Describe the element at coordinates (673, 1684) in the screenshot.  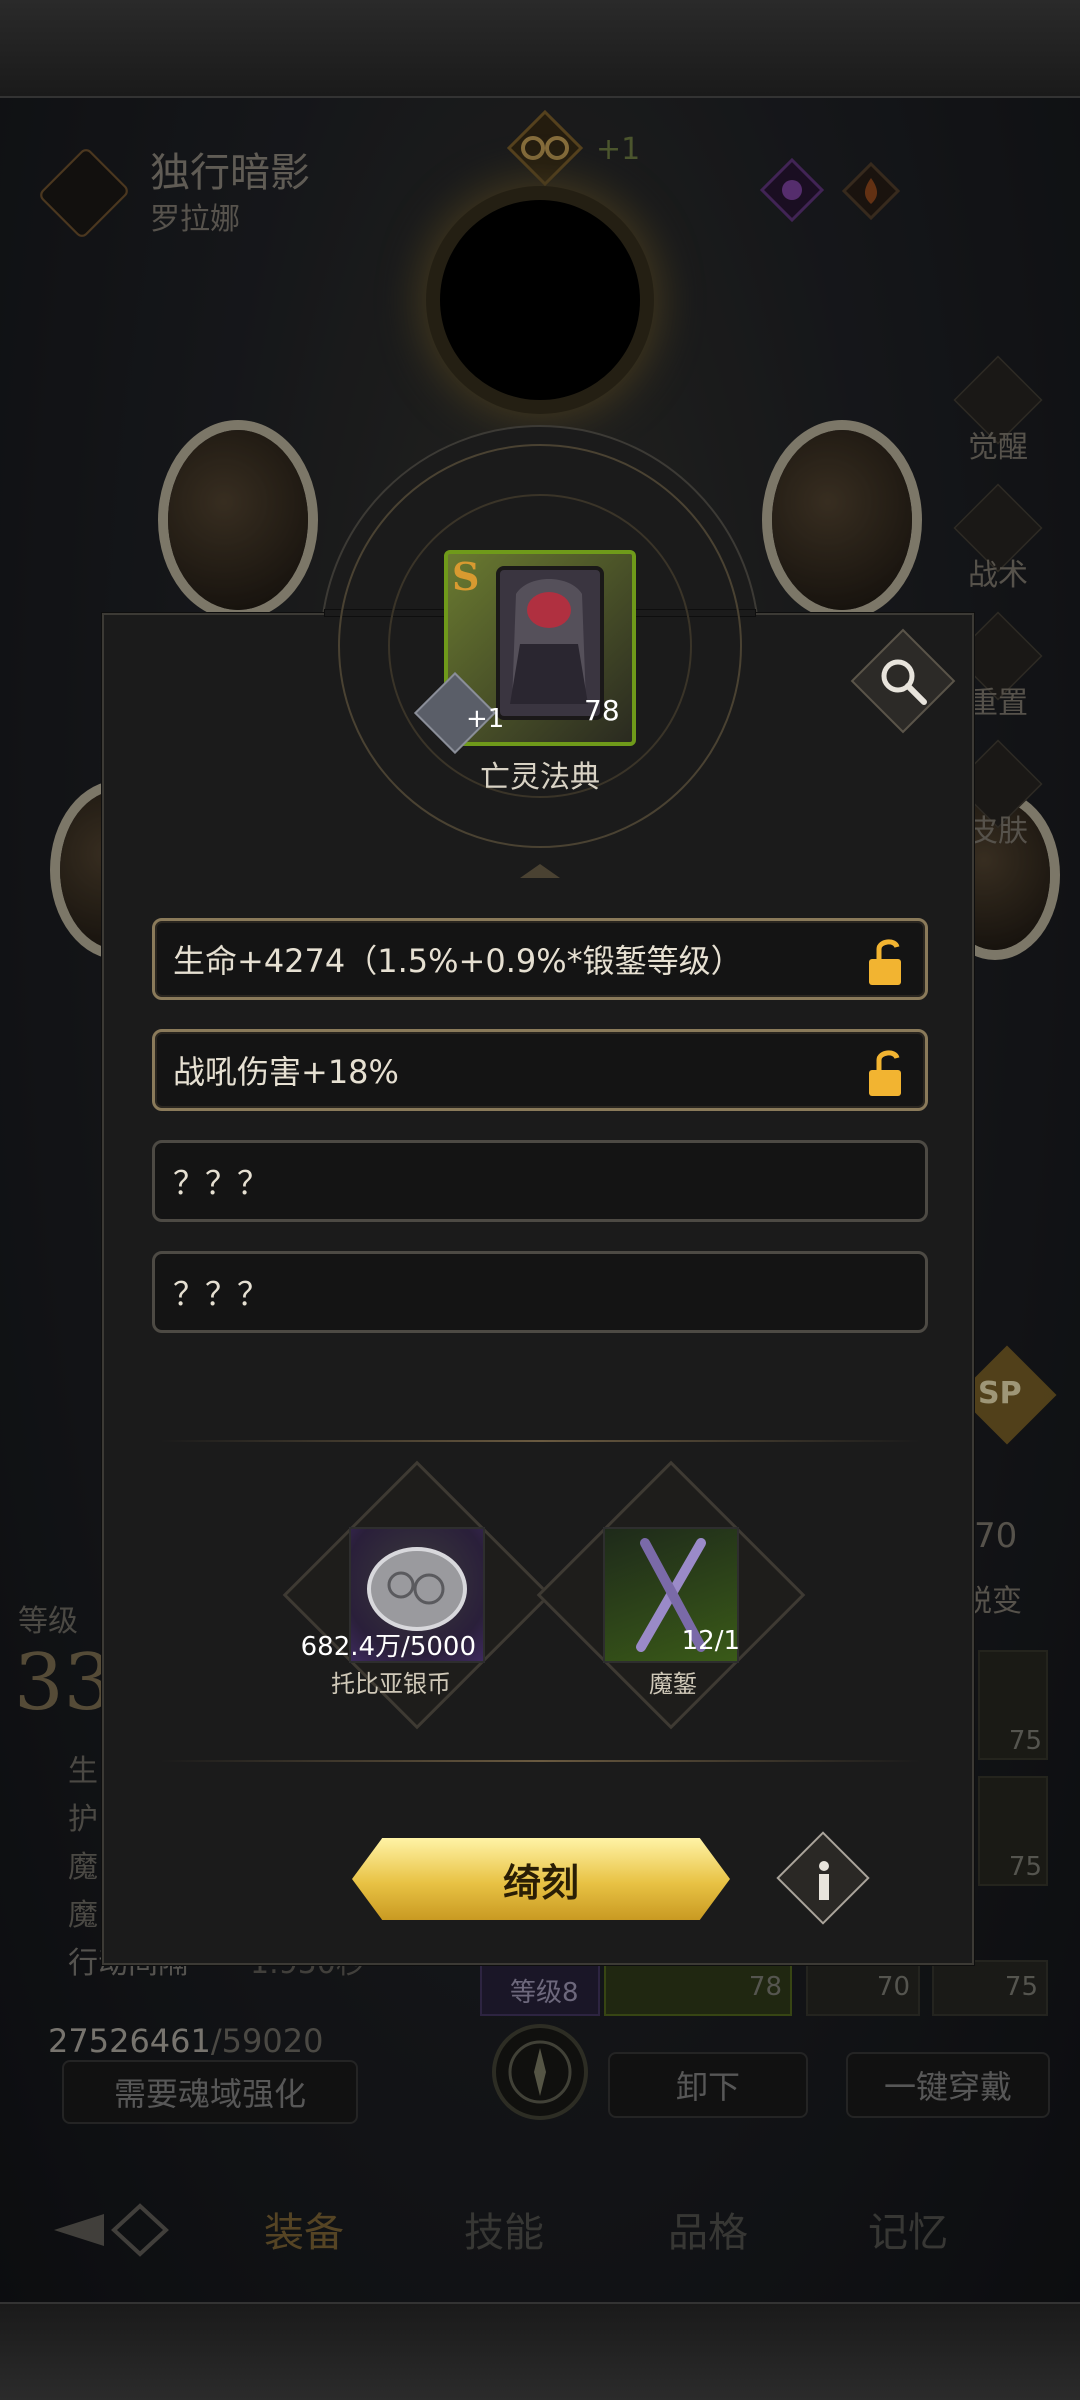
I see `material-name: 魔錾` at that location.